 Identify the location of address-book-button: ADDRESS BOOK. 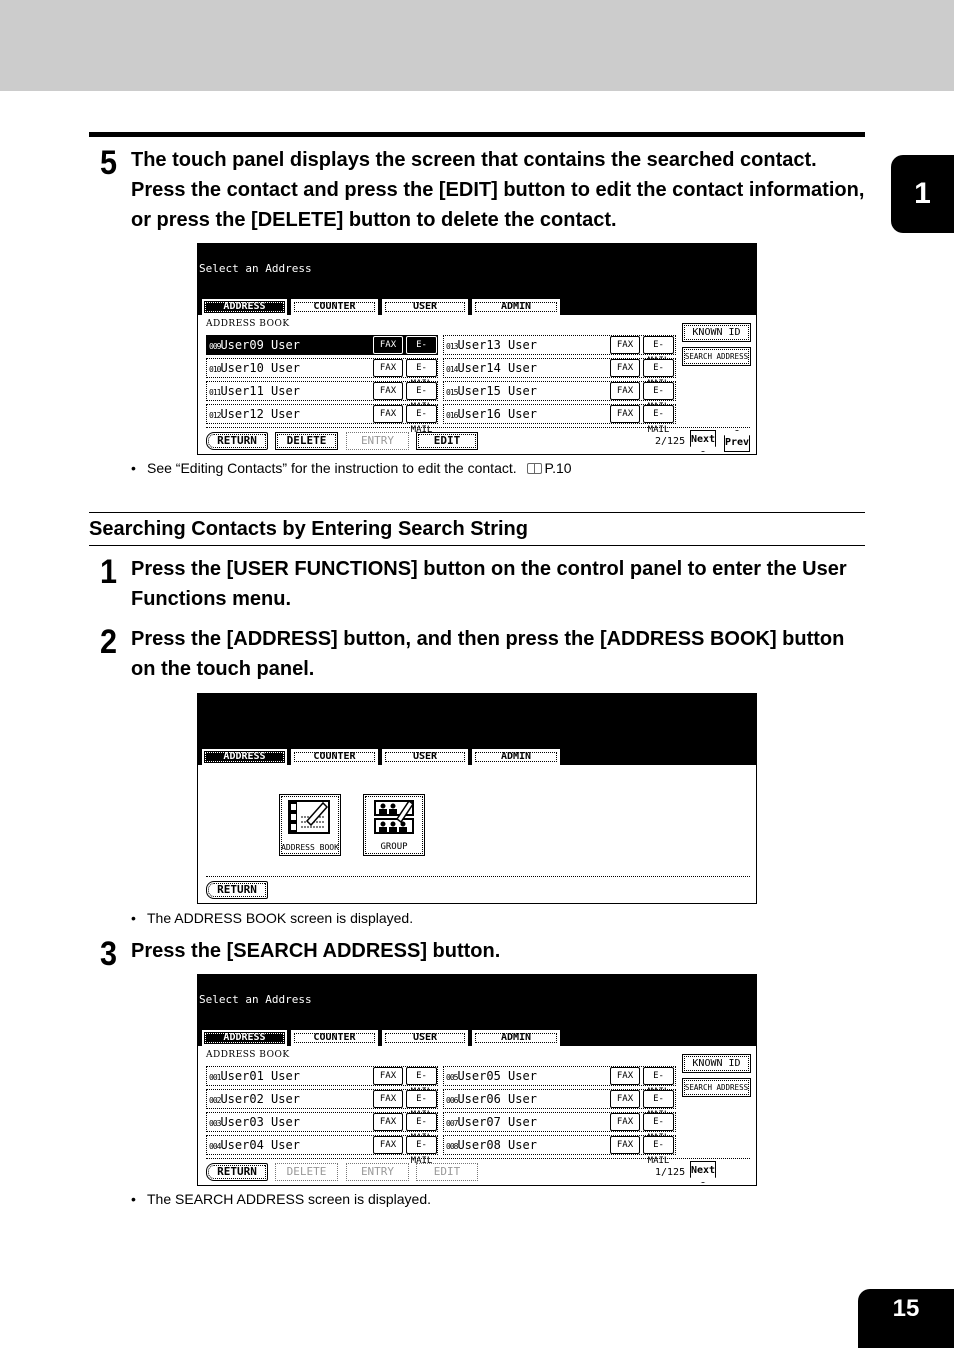
(310, 825).